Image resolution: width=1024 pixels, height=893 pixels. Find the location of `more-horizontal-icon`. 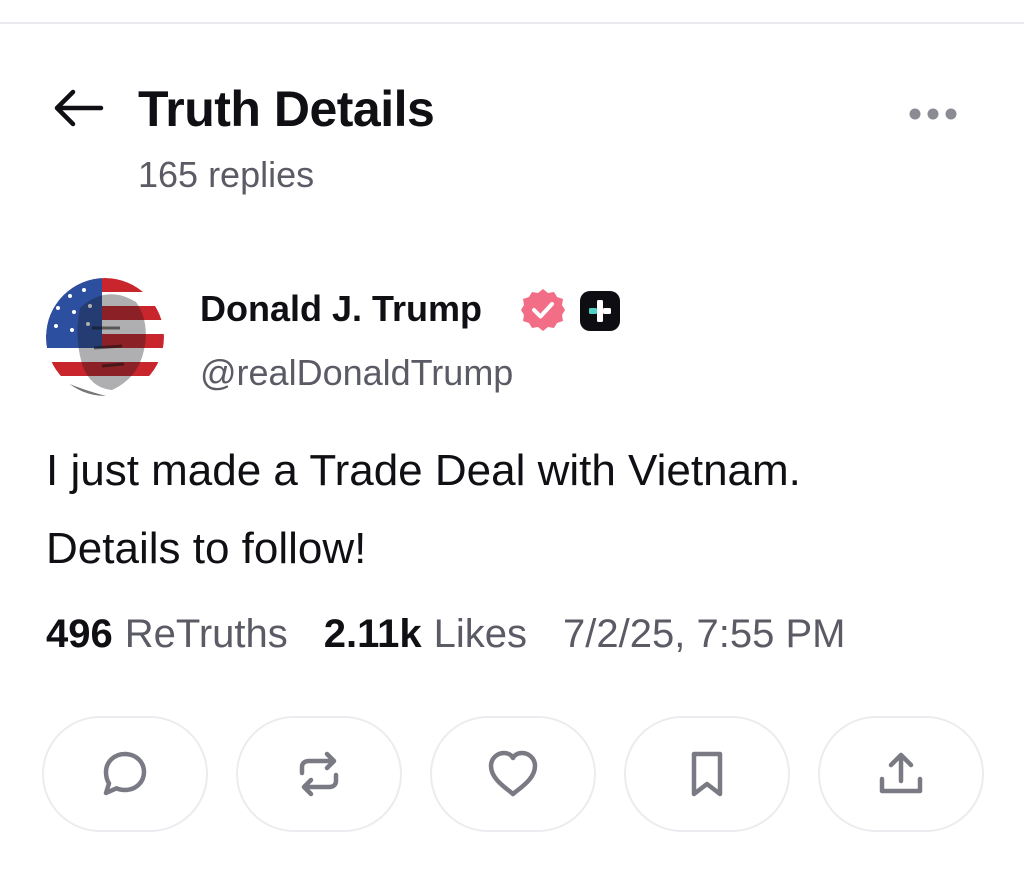

more-horizontal-icon is located at coordinates (933, 114).